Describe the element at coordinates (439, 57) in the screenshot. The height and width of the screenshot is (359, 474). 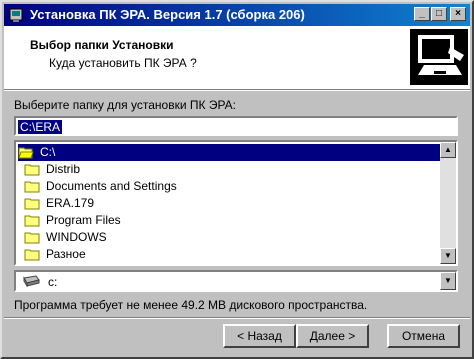
I see `computer-install-icon` at that location.